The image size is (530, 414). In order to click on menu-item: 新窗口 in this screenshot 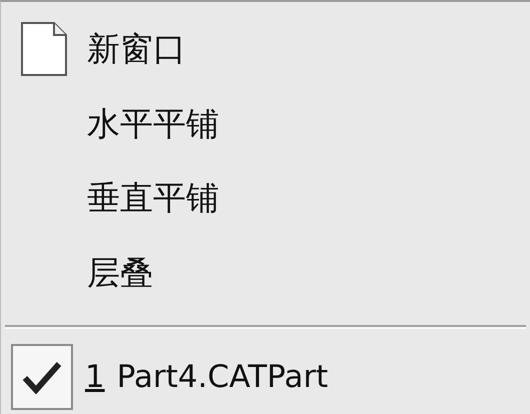, I will do `click(136, 49)`.